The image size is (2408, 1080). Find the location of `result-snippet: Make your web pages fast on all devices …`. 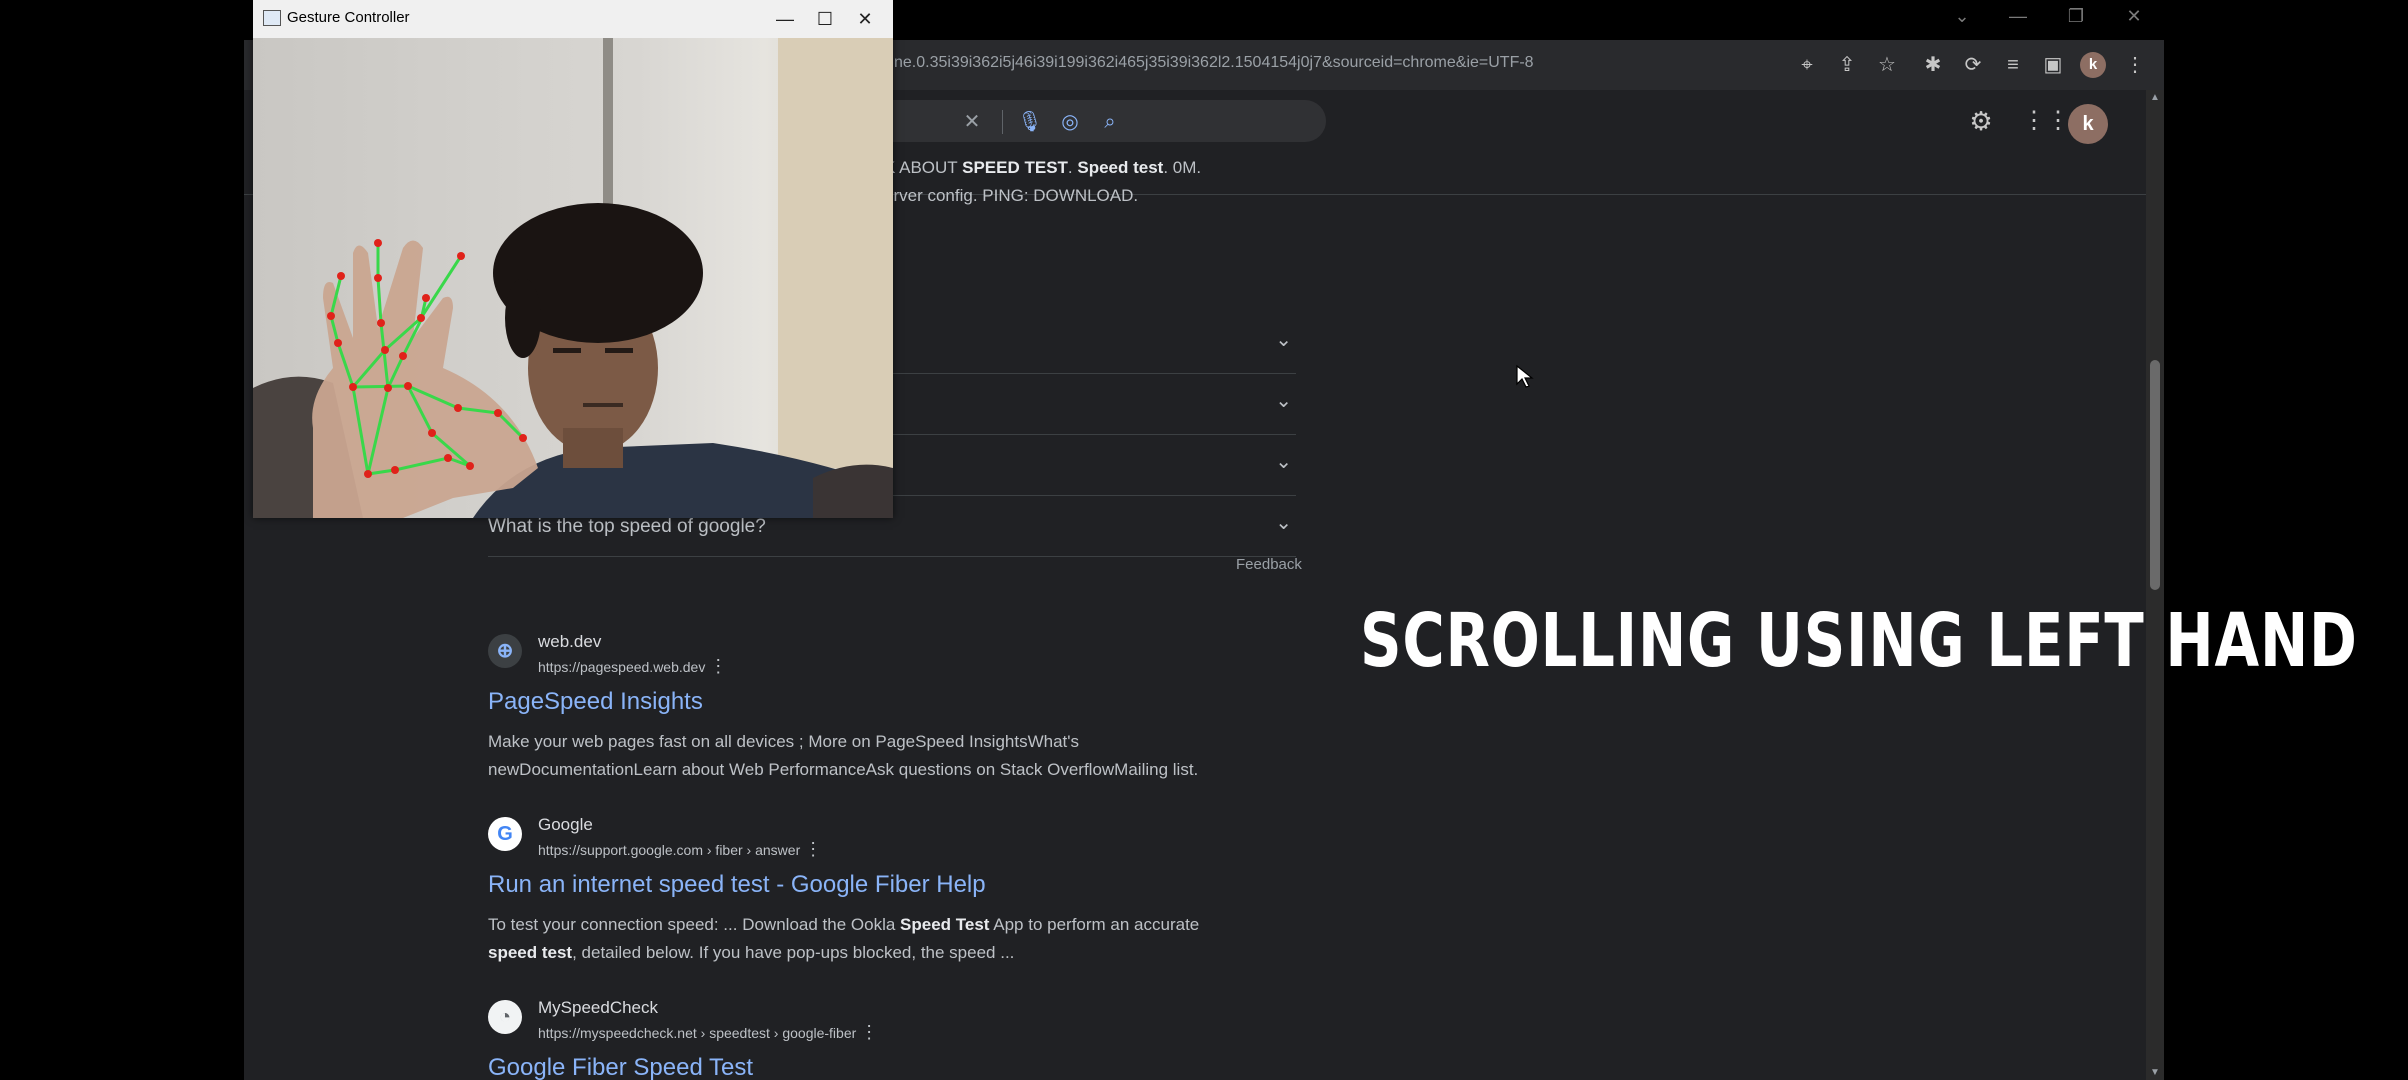

result-snippet: Make your web pages fast on all devices … is located at coordinates (843, 756).